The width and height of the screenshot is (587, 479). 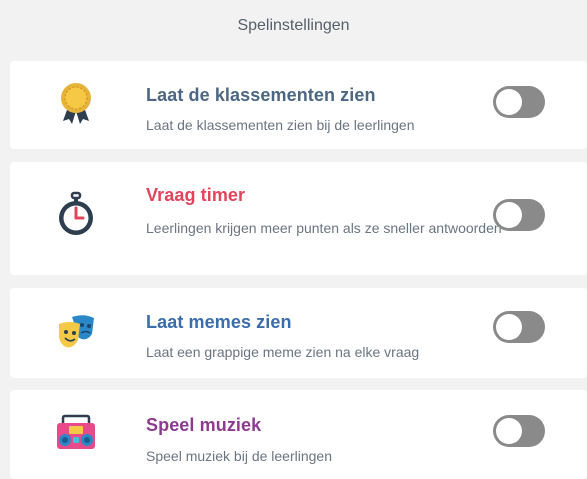 I want to click on music-toggle, so click(x=519, y=431).